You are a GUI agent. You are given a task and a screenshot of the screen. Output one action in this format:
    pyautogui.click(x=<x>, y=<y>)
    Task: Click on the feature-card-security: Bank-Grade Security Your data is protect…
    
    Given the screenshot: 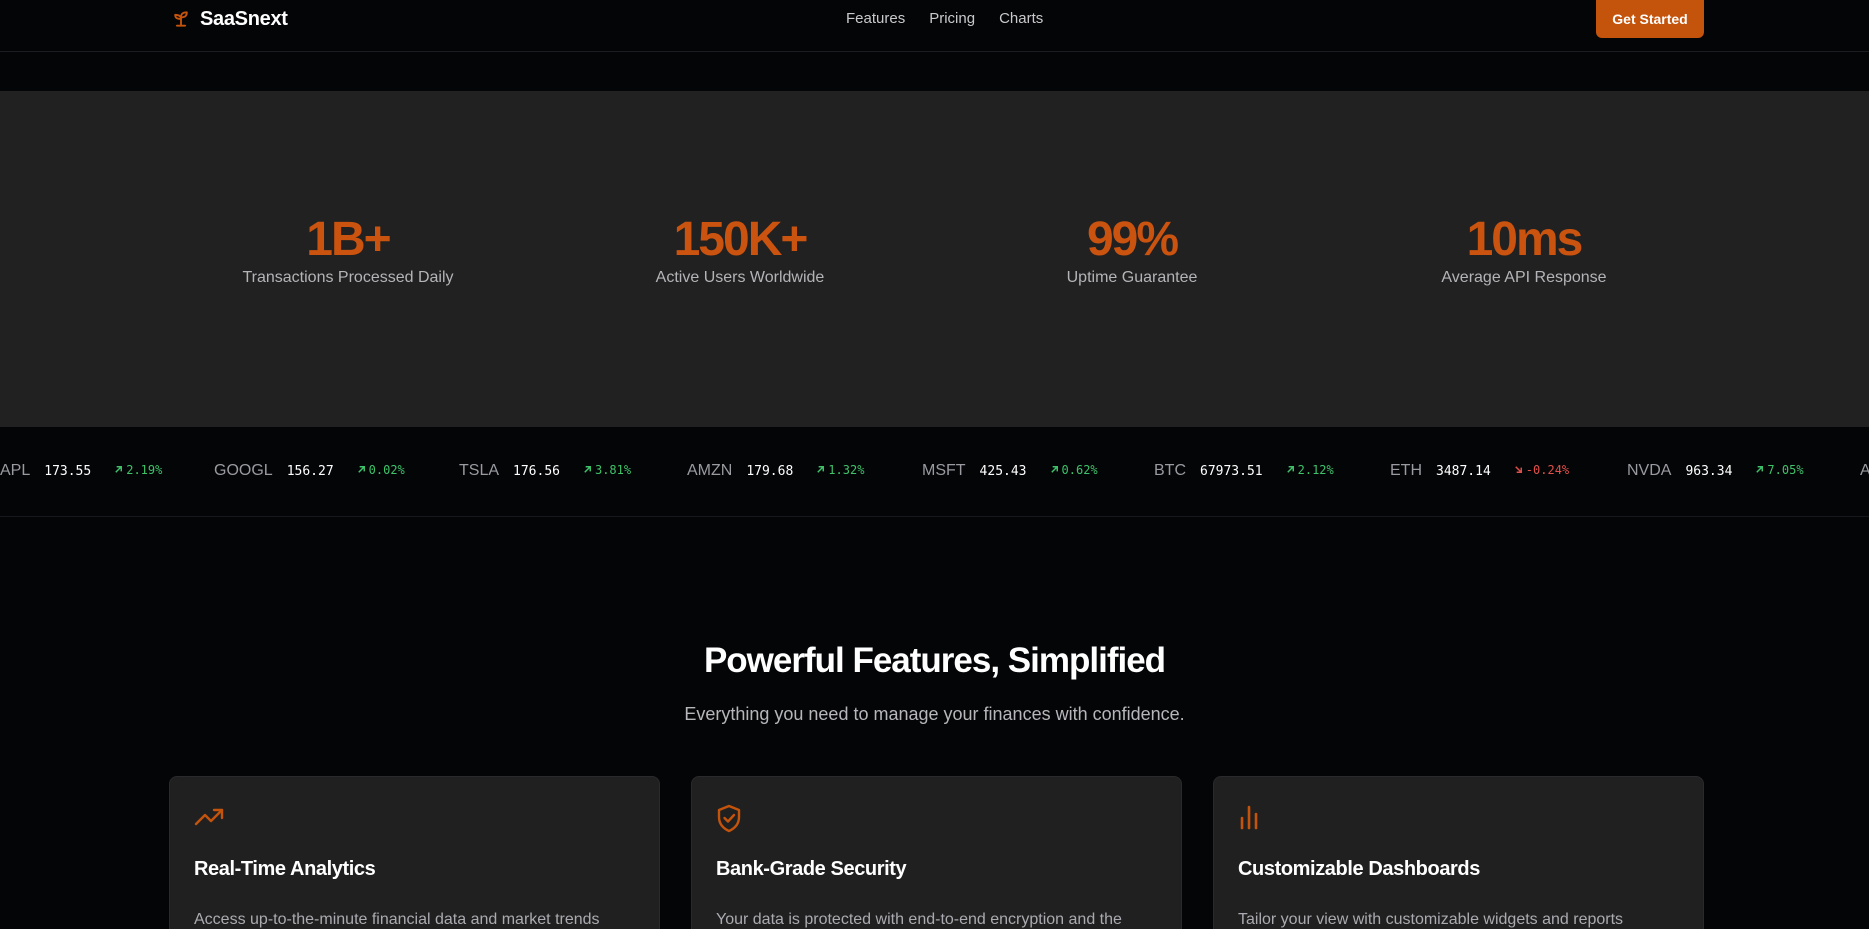 What is the action you would take?
    pyautogui.click(x=936, y=852)
    